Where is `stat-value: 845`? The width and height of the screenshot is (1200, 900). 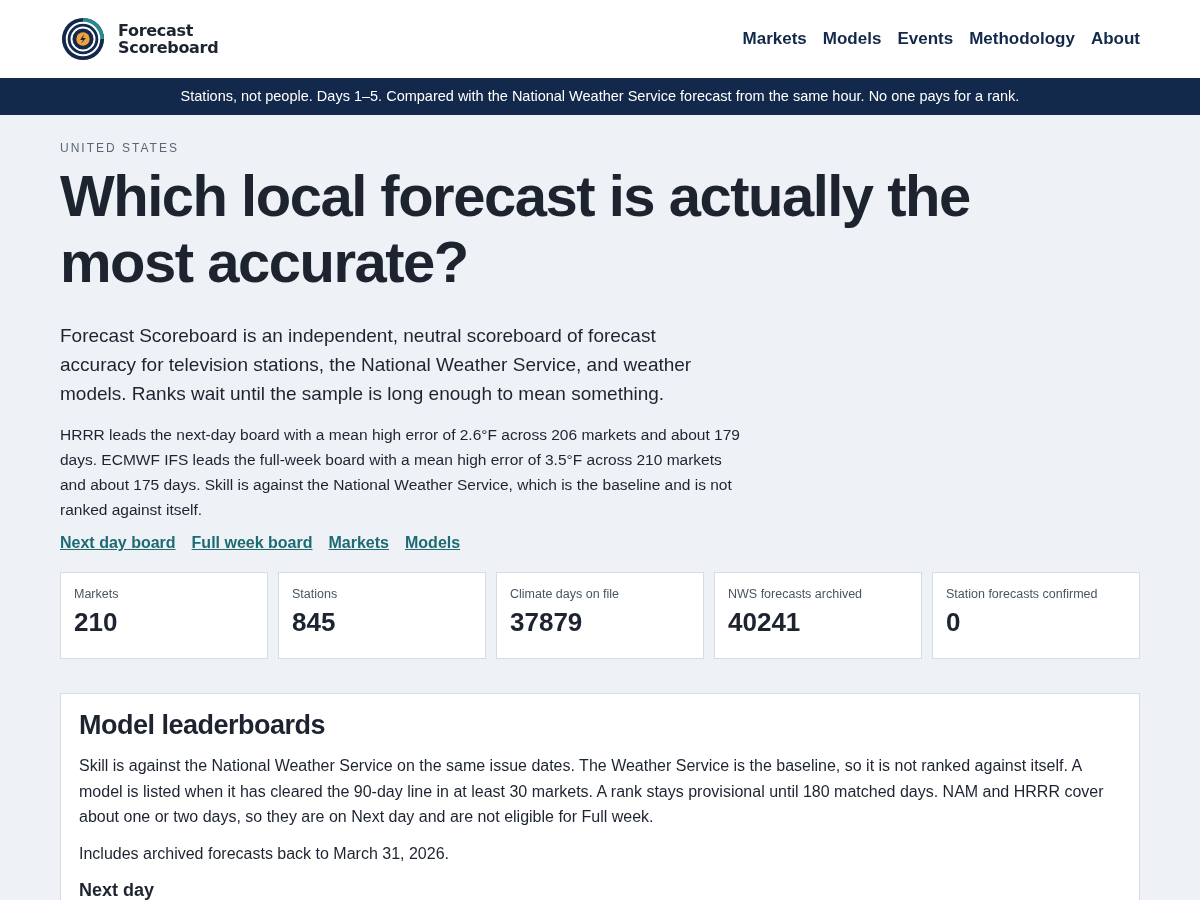
stat-value: 845 is located at coordinates (314, 622).